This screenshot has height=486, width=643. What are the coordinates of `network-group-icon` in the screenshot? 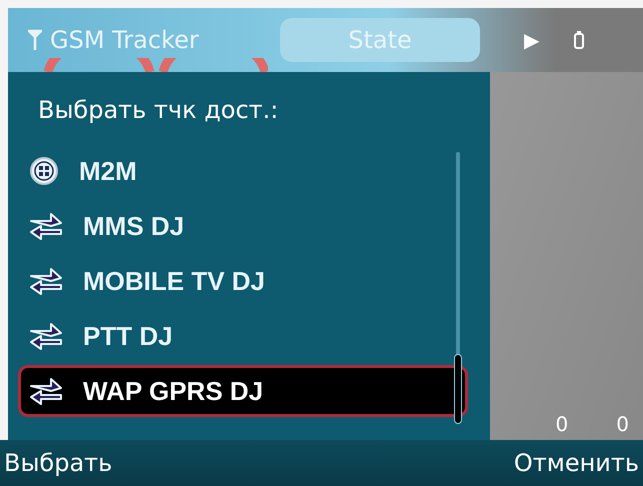 It's located at (44, 171).